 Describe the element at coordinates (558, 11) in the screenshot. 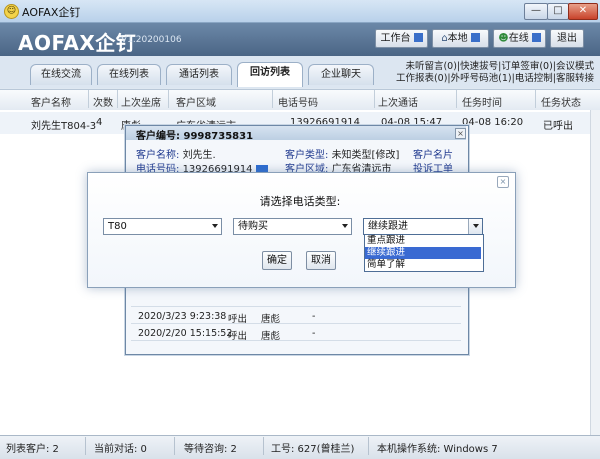

I see `maximize-button: □` at that location.